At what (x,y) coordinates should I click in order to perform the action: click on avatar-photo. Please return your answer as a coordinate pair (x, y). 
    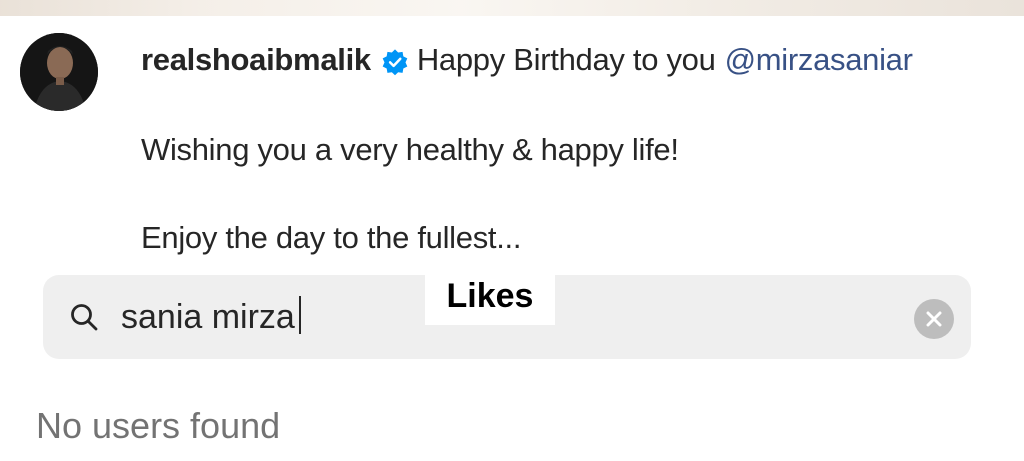
    Looking at the image, I should click on (59, 72).